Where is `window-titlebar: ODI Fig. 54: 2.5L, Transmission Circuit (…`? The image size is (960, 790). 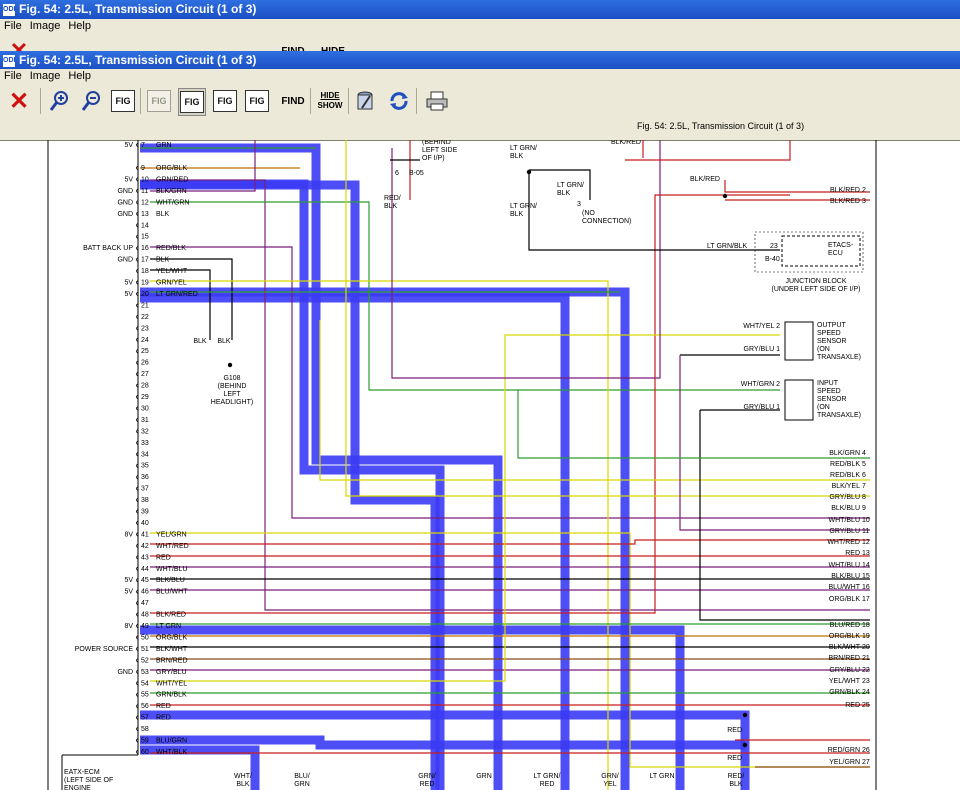 window-titlebar: ODI Fig. 54: 2.5L, Transmission Circuit (… is located at coordinates (480, 60).